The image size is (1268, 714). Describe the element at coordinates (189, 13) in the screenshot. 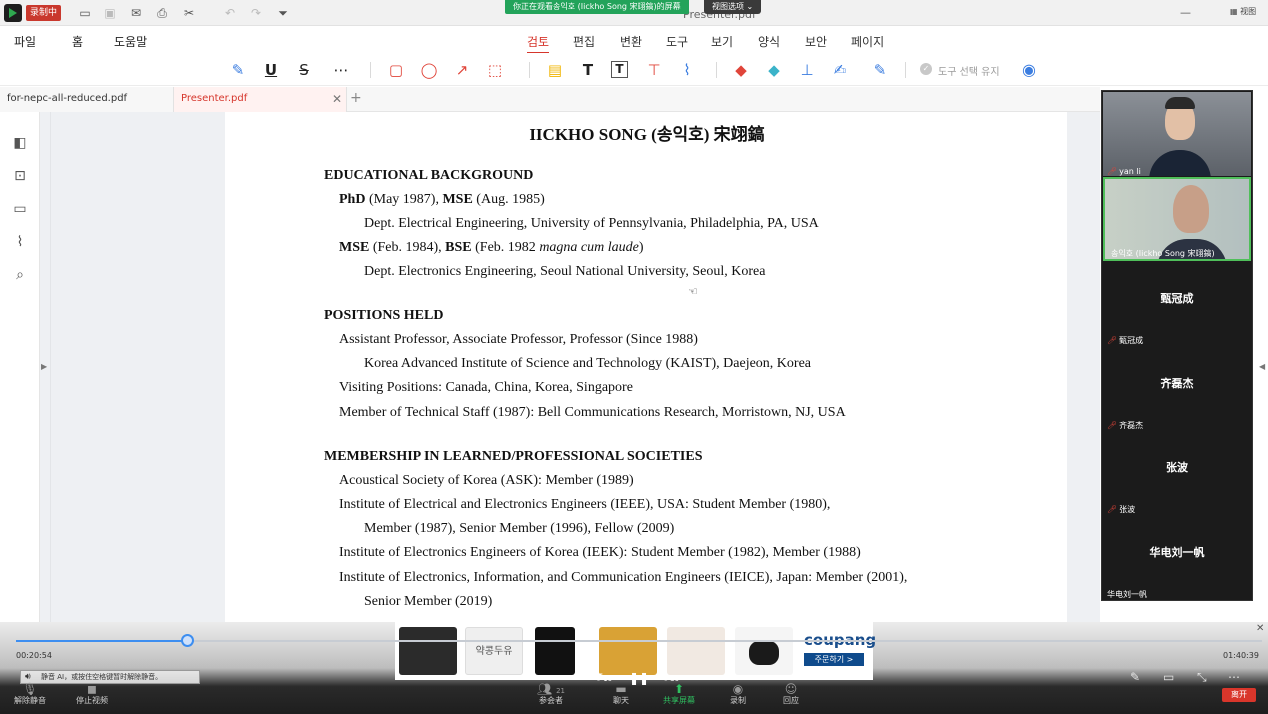

I see `scissors-icon: ✂` at that location.